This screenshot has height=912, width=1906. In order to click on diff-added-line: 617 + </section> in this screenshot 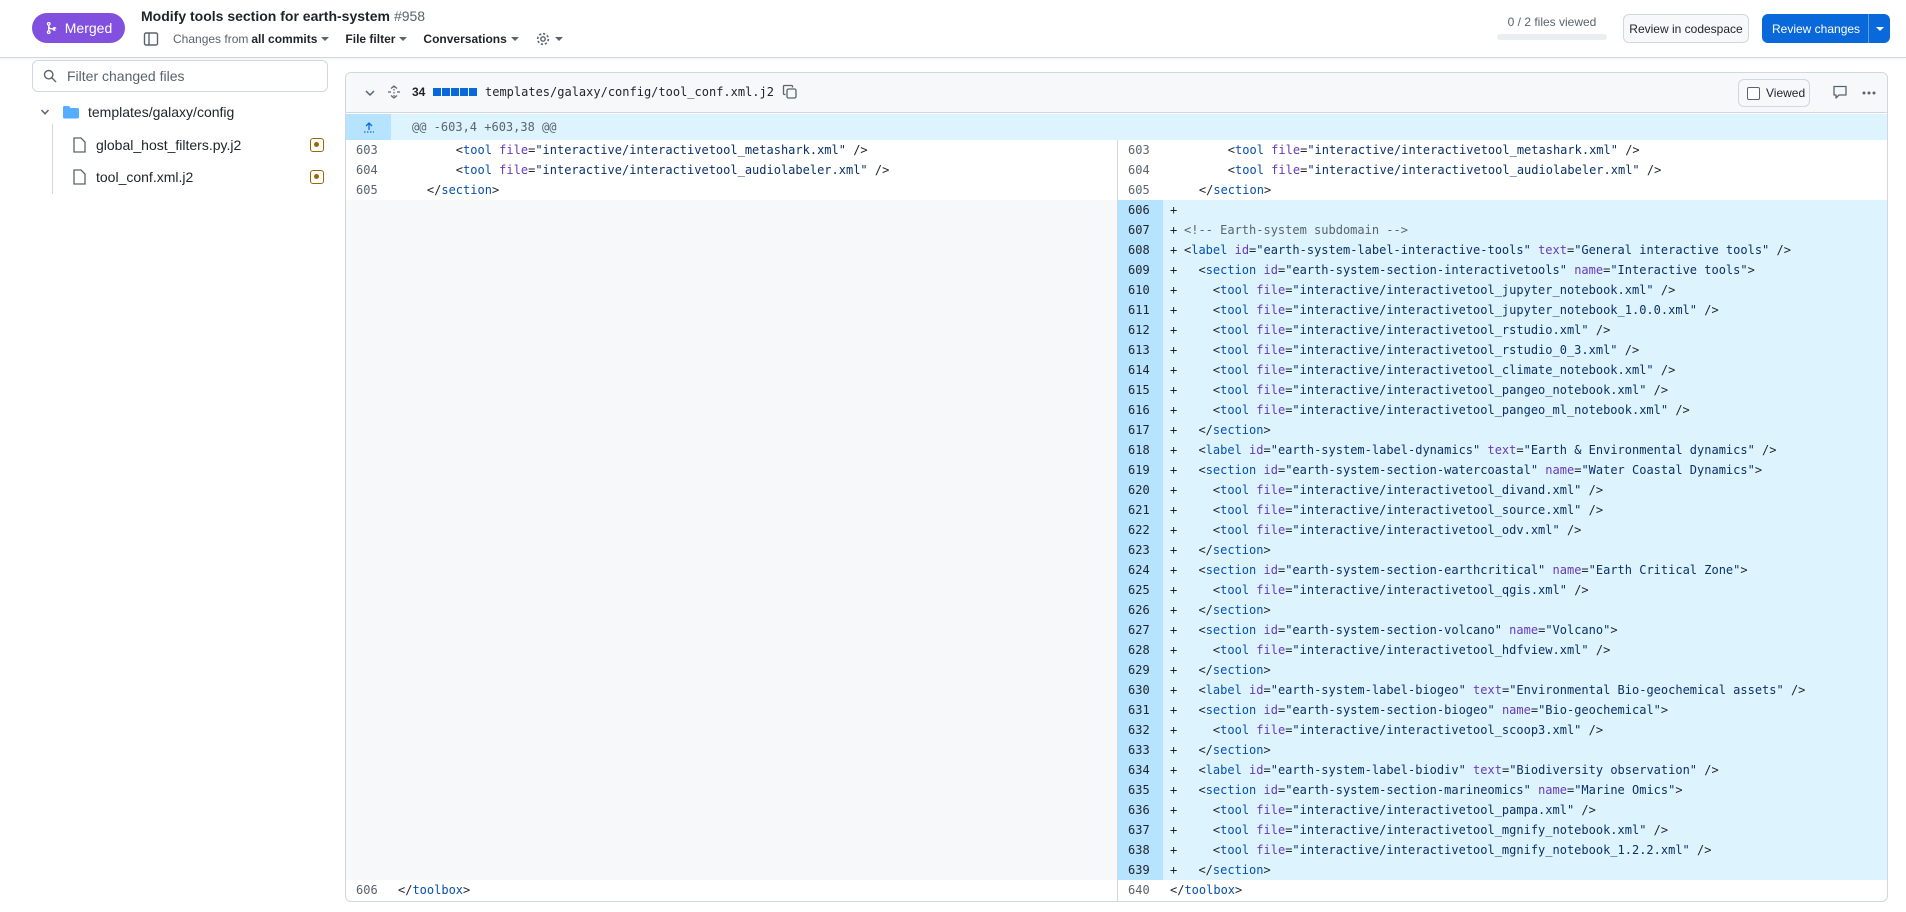, I will do `click(1502, 430)`.